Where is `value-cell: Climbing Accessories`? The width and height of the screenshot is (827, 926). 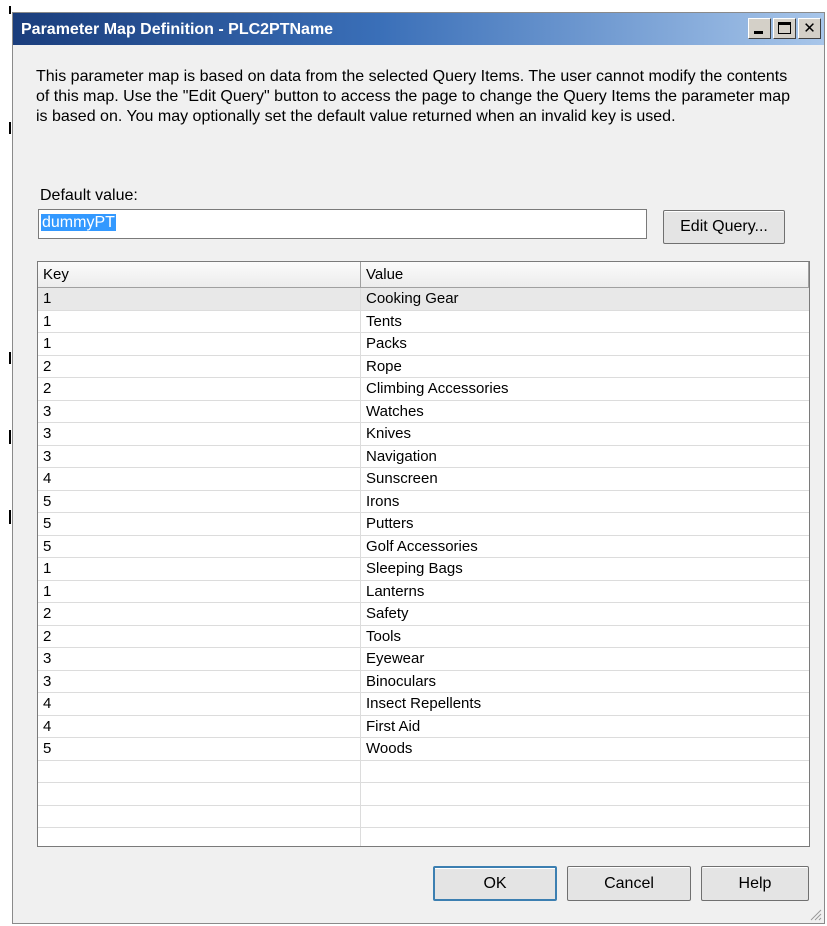 value-cell: Climbing Accessories is located at coordinates (437, 388).